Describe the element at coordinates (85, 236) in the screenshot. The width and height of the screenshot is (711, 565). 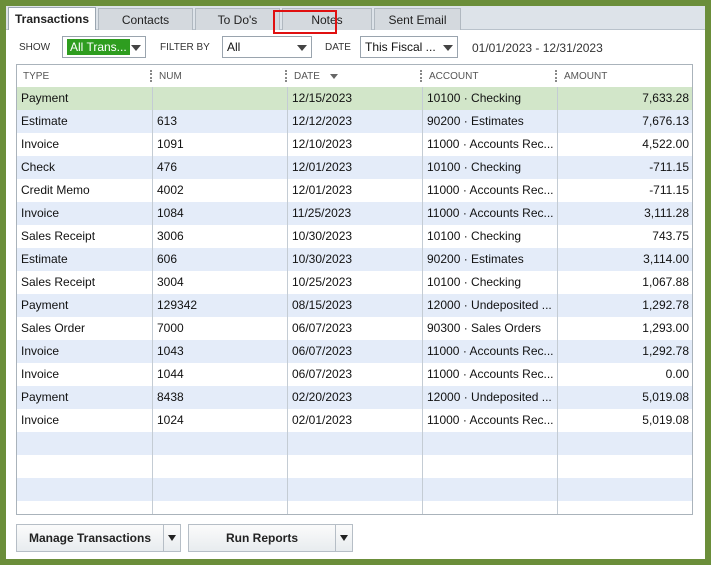
I see `cell-type: Sales Receipt` at that location.